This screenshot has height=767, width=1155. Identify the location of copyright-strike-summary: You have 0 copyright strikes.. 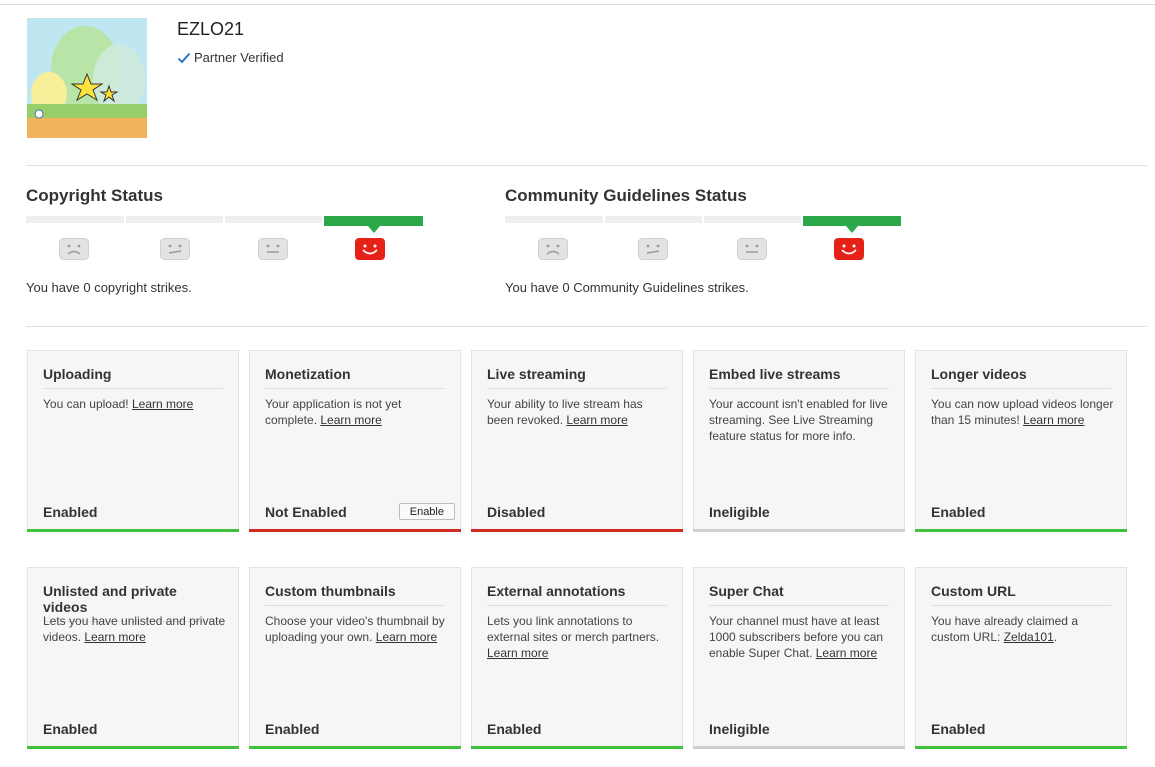
(109, 287).